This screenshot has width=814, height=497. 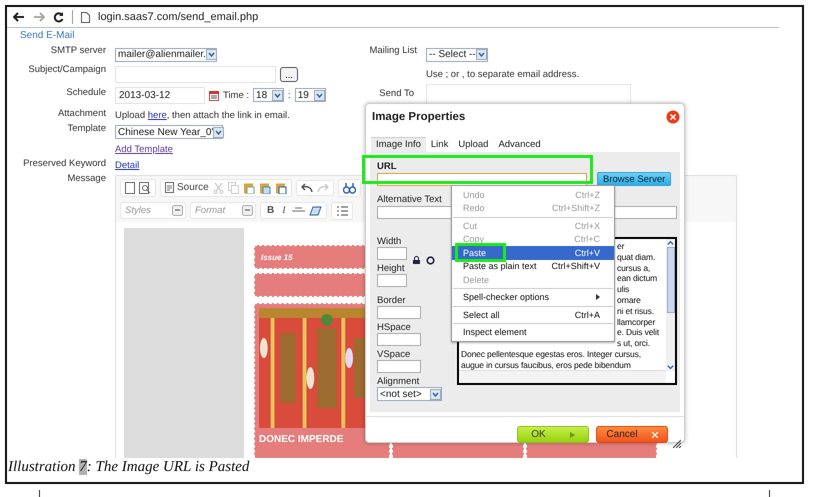 I want to click on attachment-note: Upload here, then attach the link in email., so click(x=202, y=115).